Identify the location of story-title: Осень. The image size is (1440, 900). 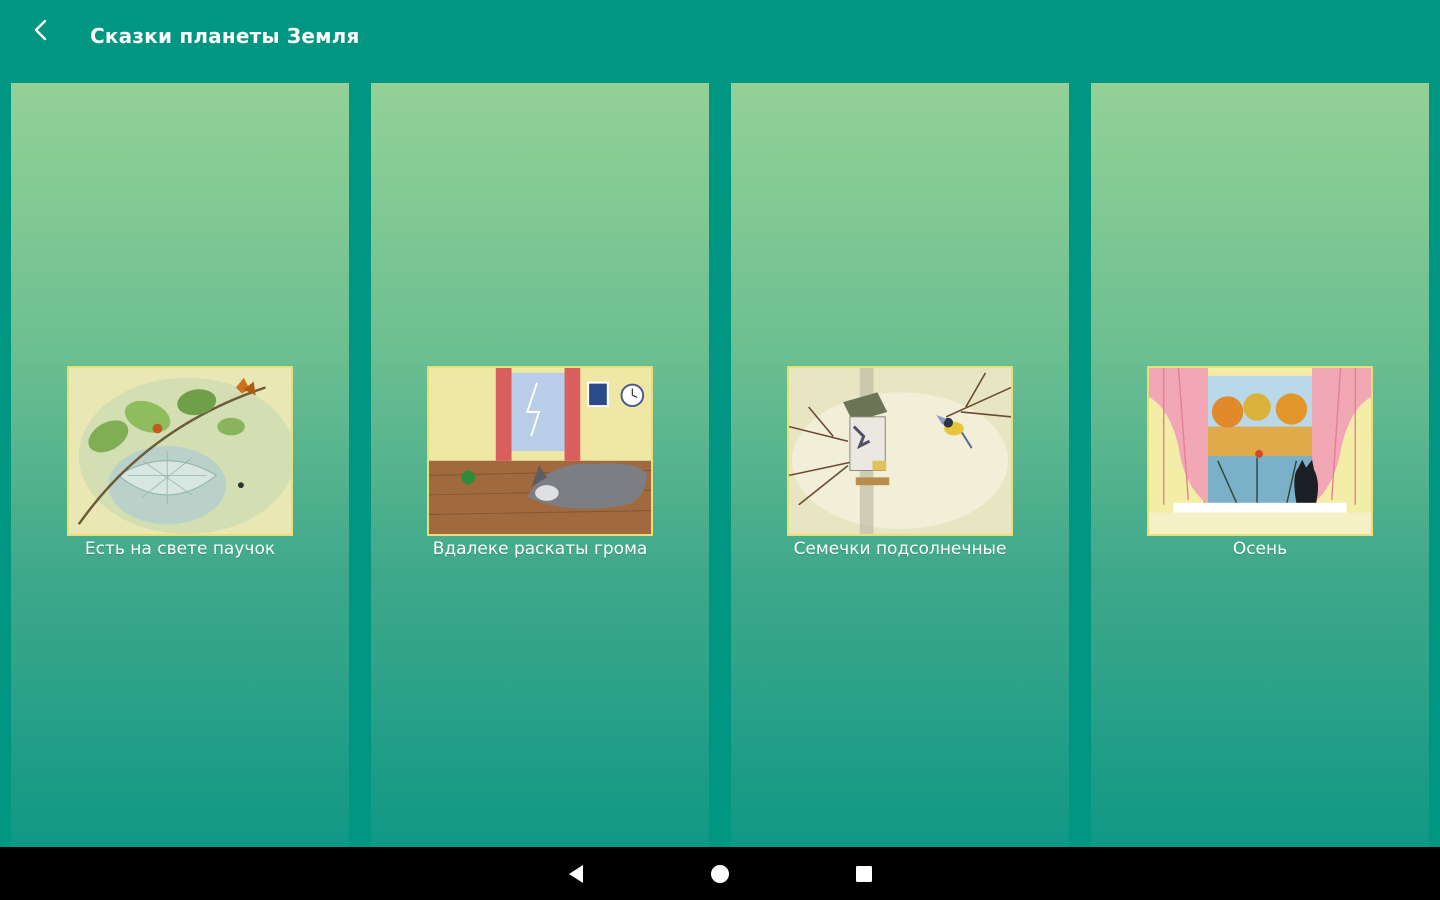
(1260, 549).